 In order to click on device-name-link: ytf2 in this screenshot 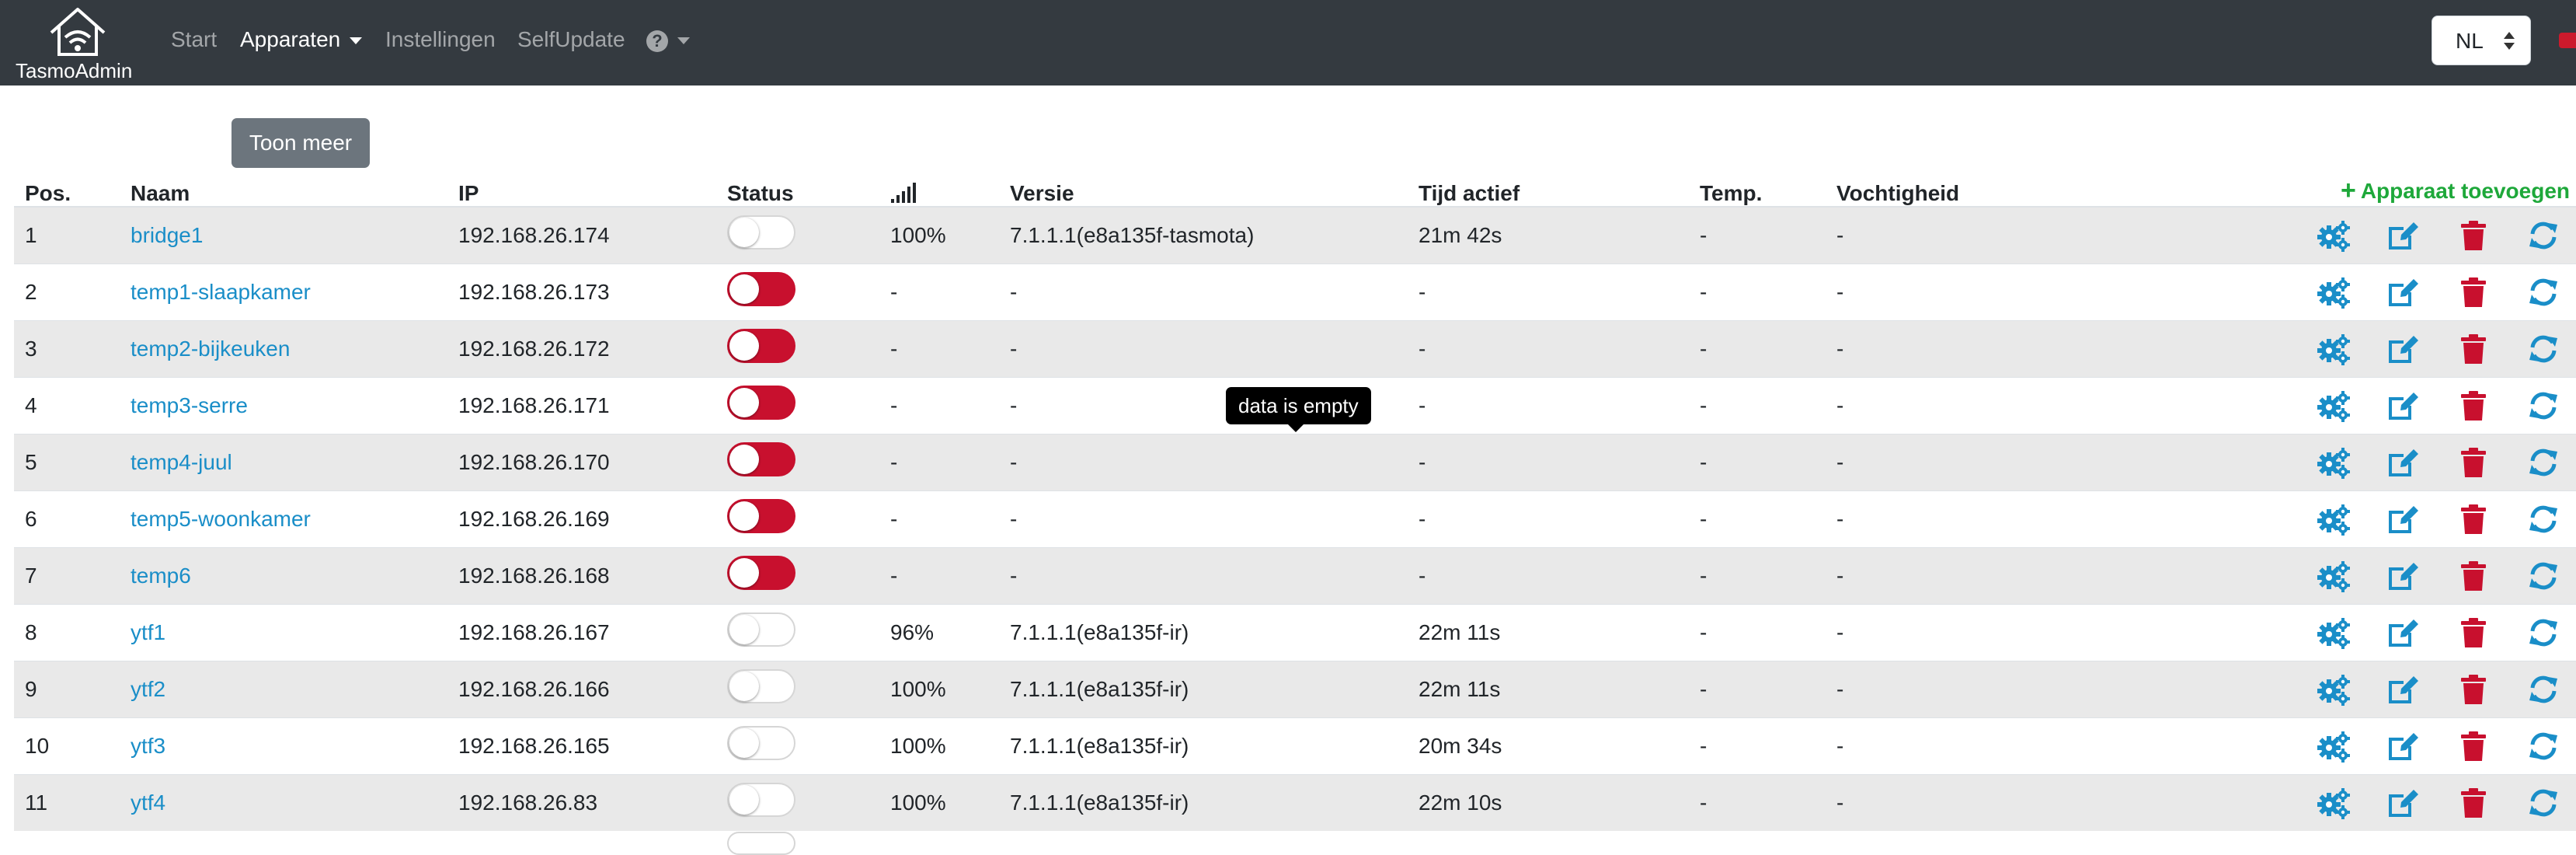, I will do `click(148, 689)`.